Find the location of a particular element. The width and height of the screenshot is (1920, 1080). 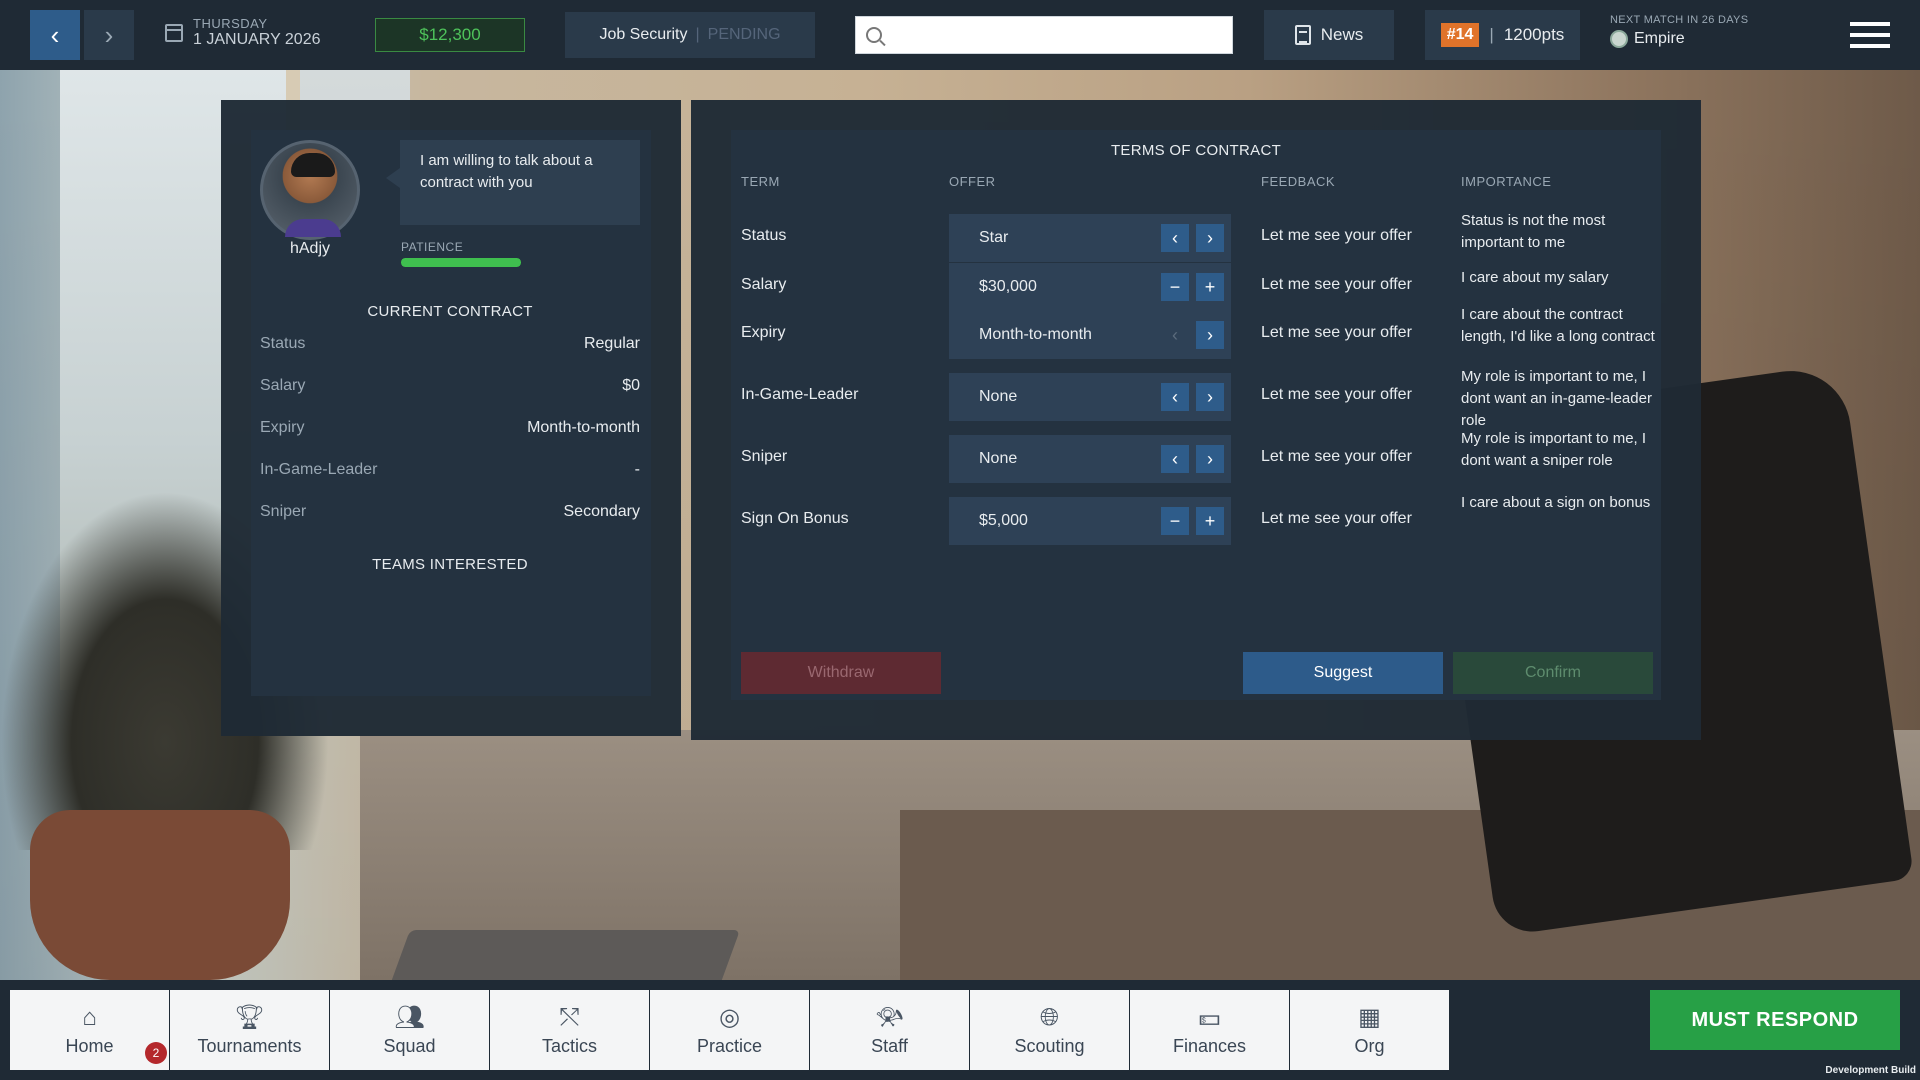

offer-control: None ‹ › is located at coordinates (1090, 459).